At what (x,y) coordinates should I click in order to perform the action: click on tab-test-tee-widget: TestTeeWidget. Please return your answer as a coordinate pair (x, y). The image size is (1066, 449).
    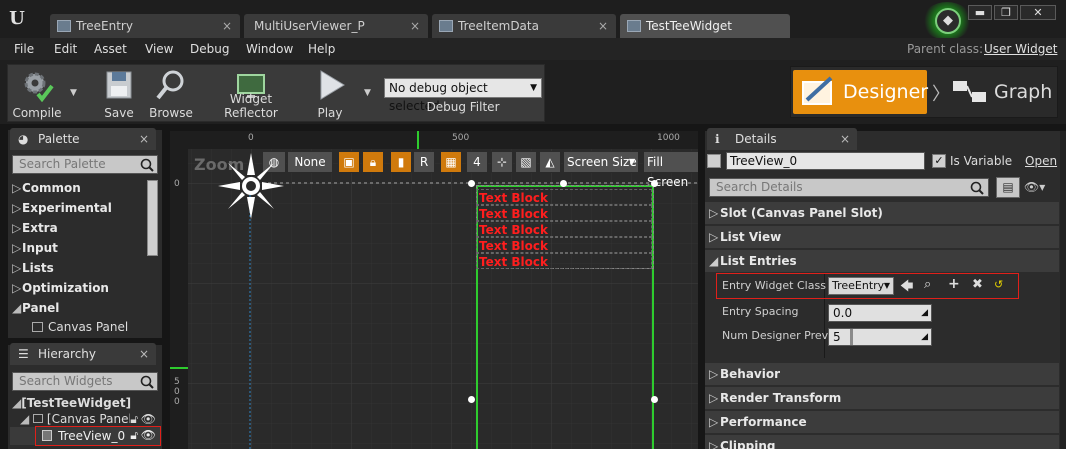
    Looking at the image, I should click on (705, 26).